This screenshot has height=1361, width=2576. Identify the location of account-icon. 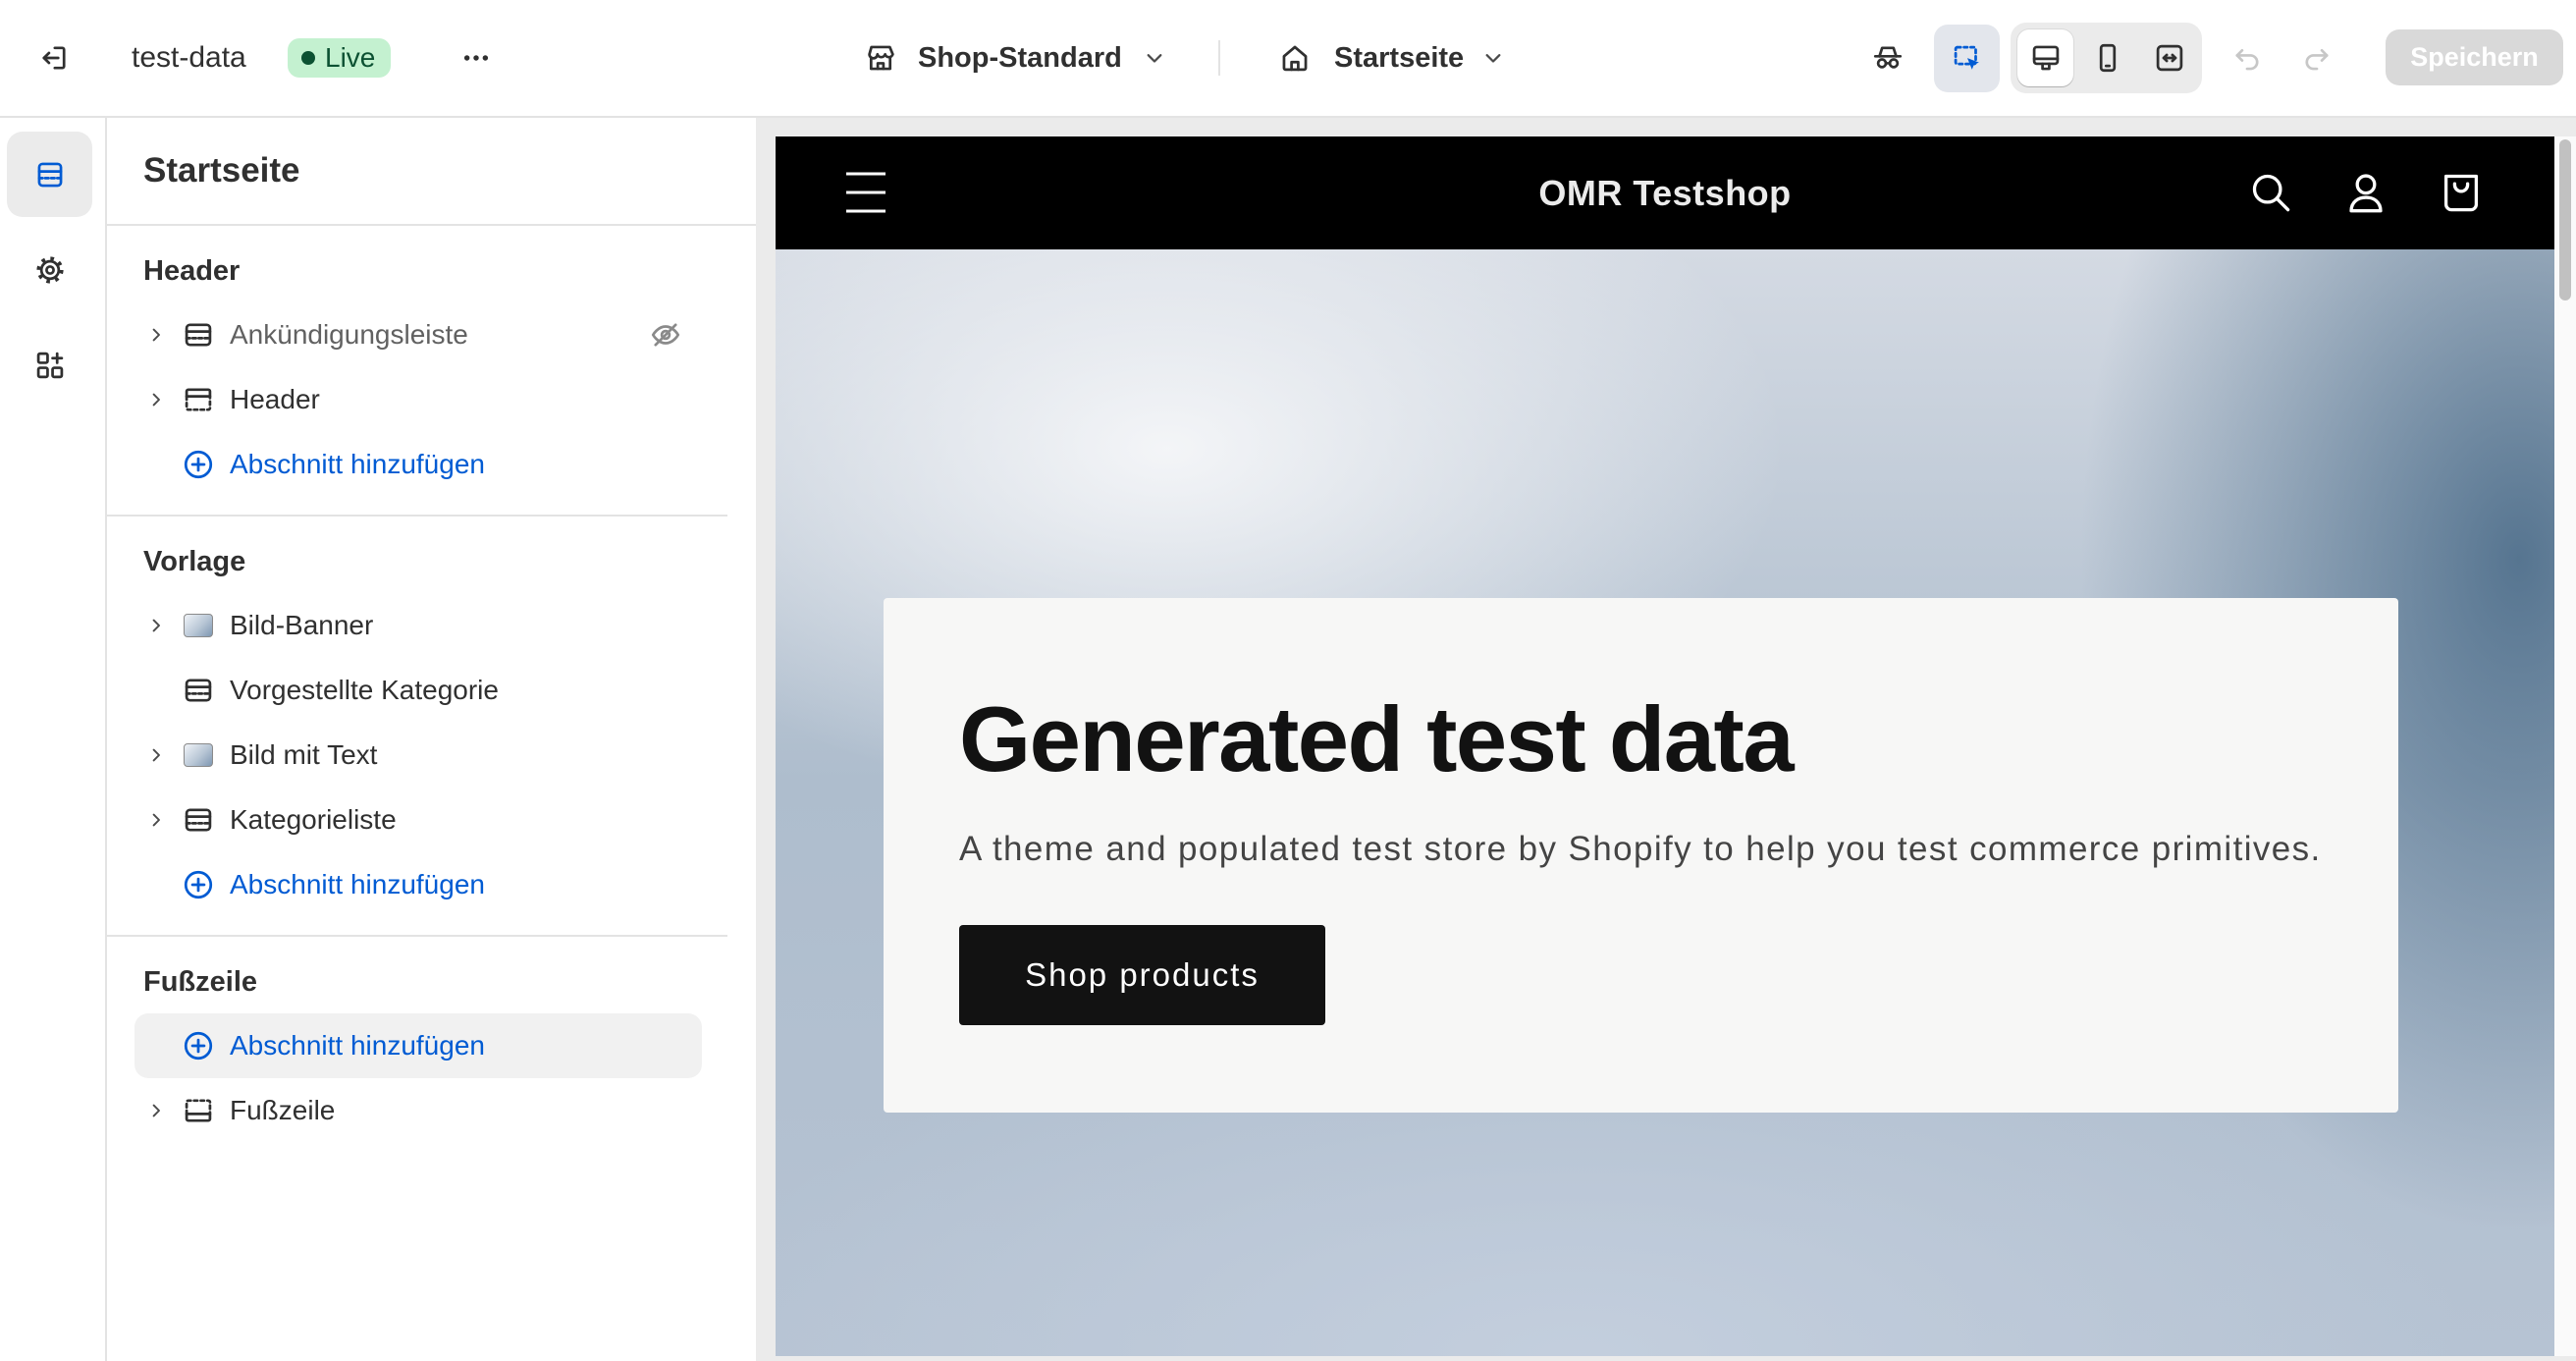
(2366, 192).